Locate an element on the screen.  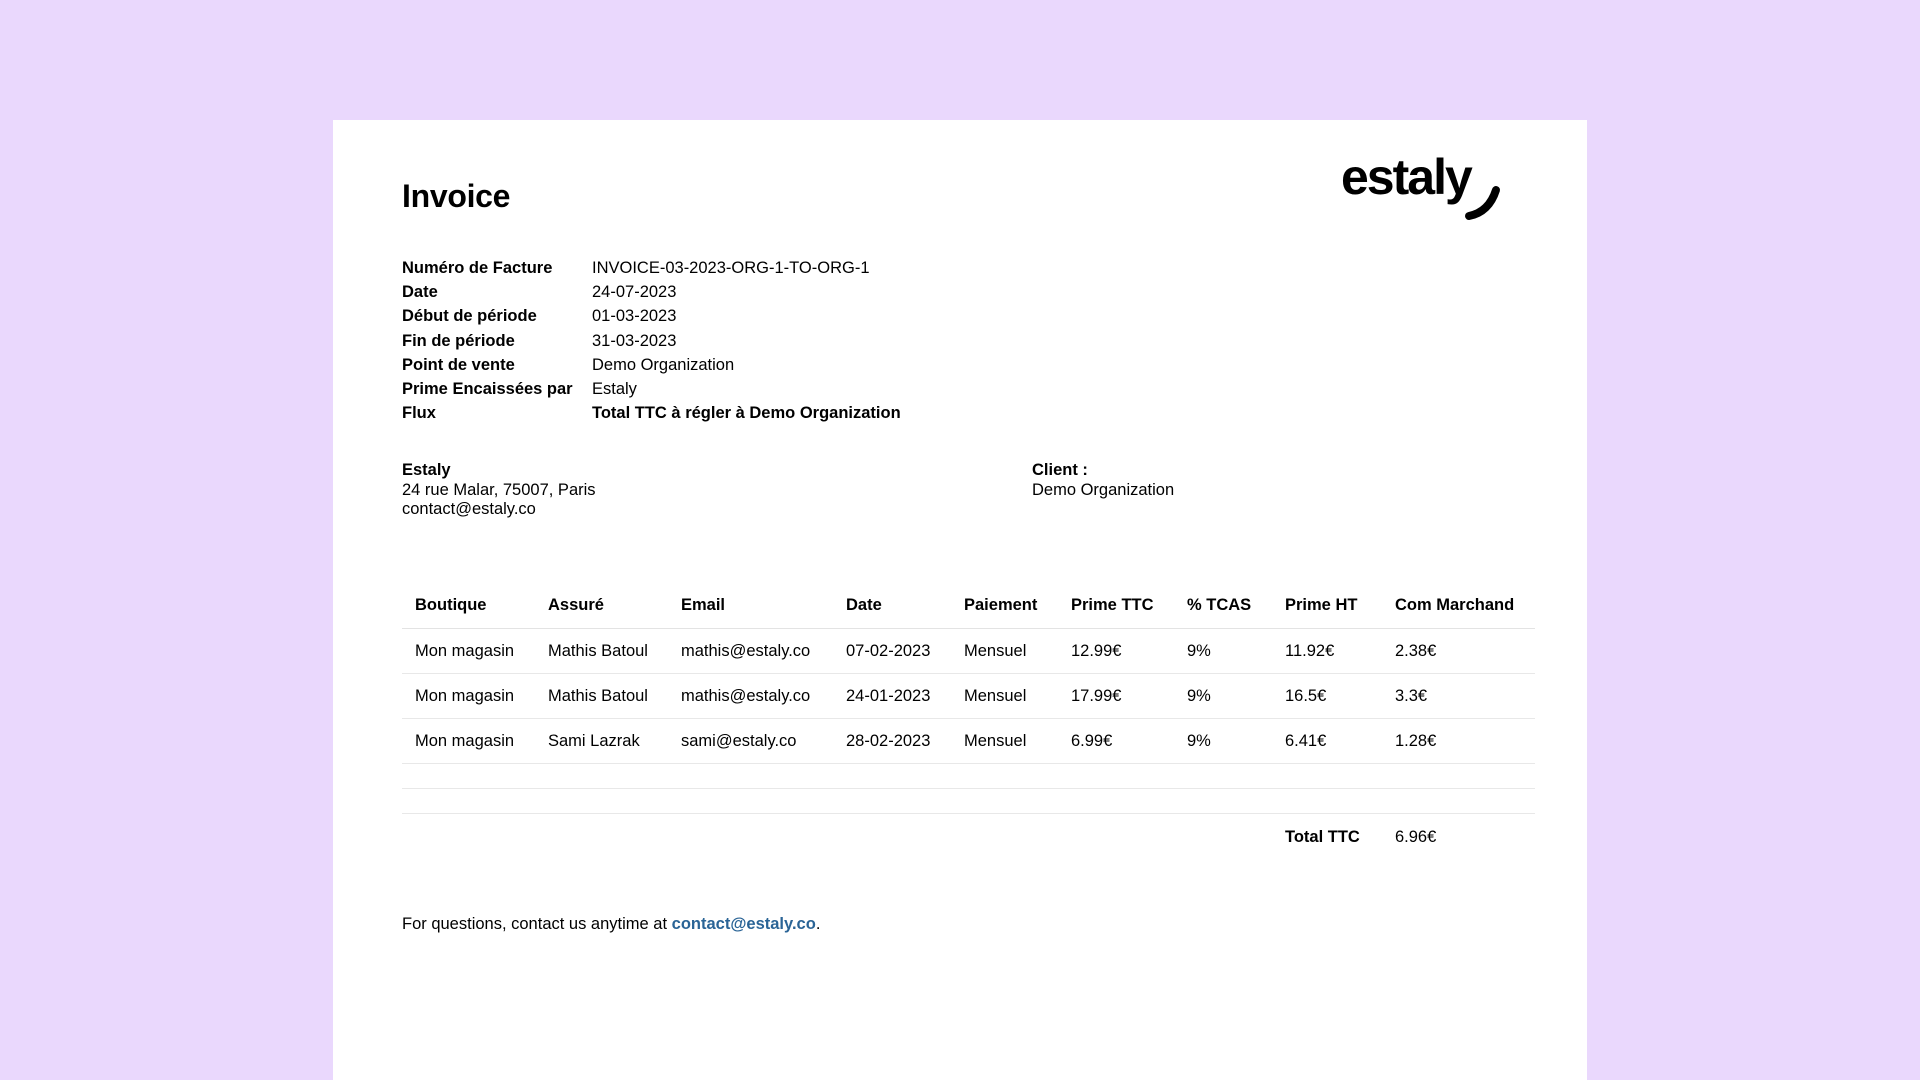
table-cell: 2.38€ is located at coordinates (1458, 651).